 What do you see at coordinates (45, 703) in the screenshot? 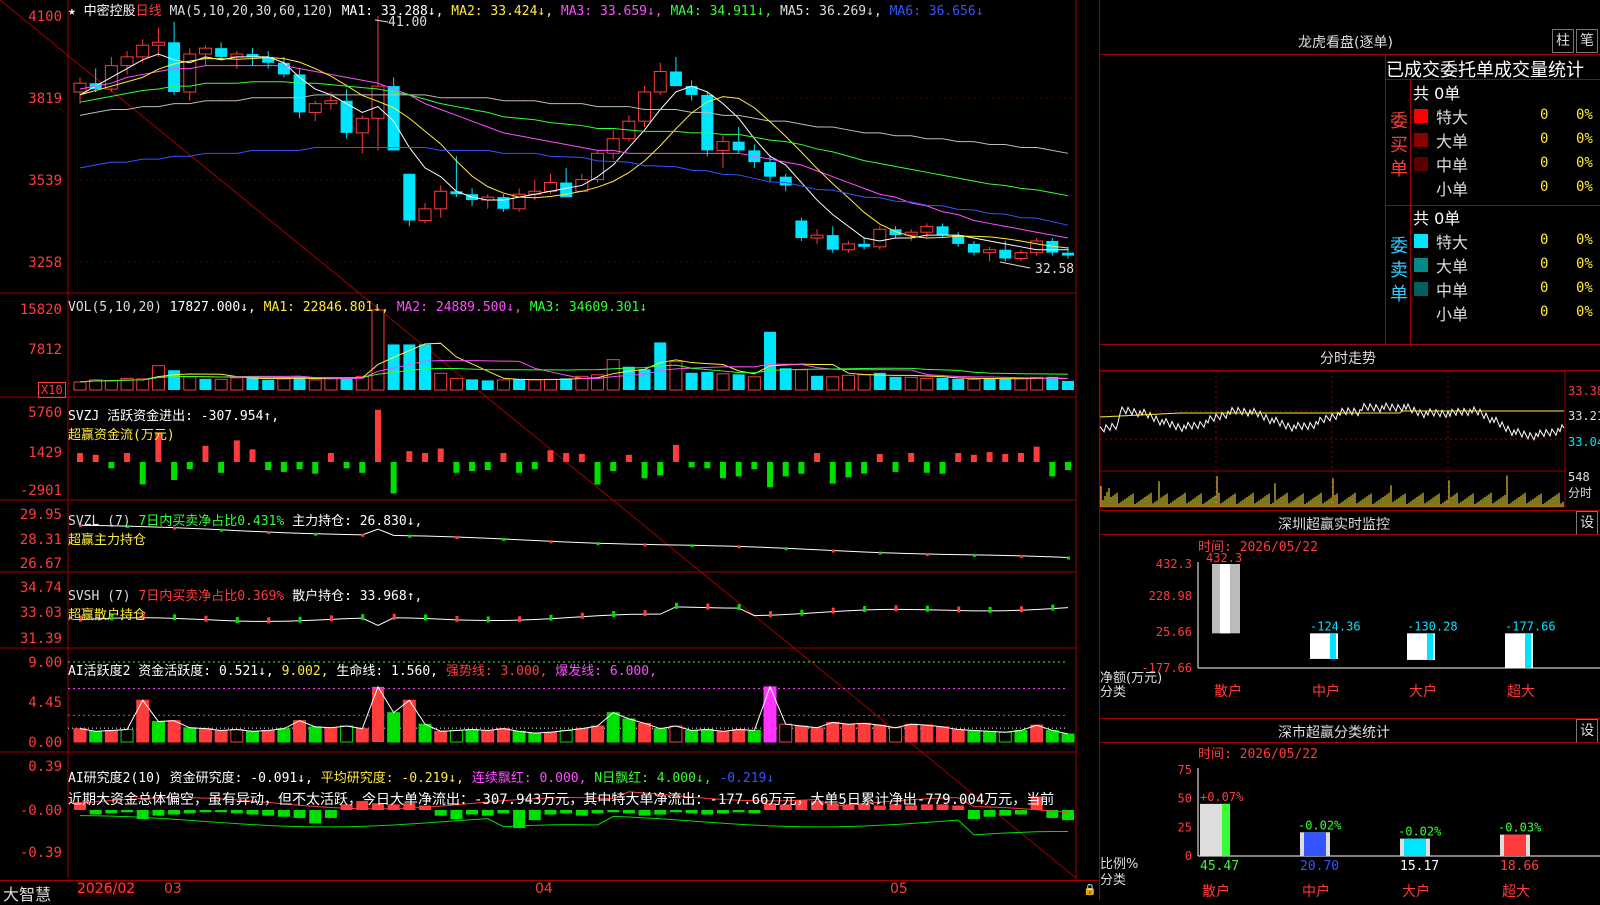
I see `ai-active-axis-label: 4.45` at bounding box center [45, 703].